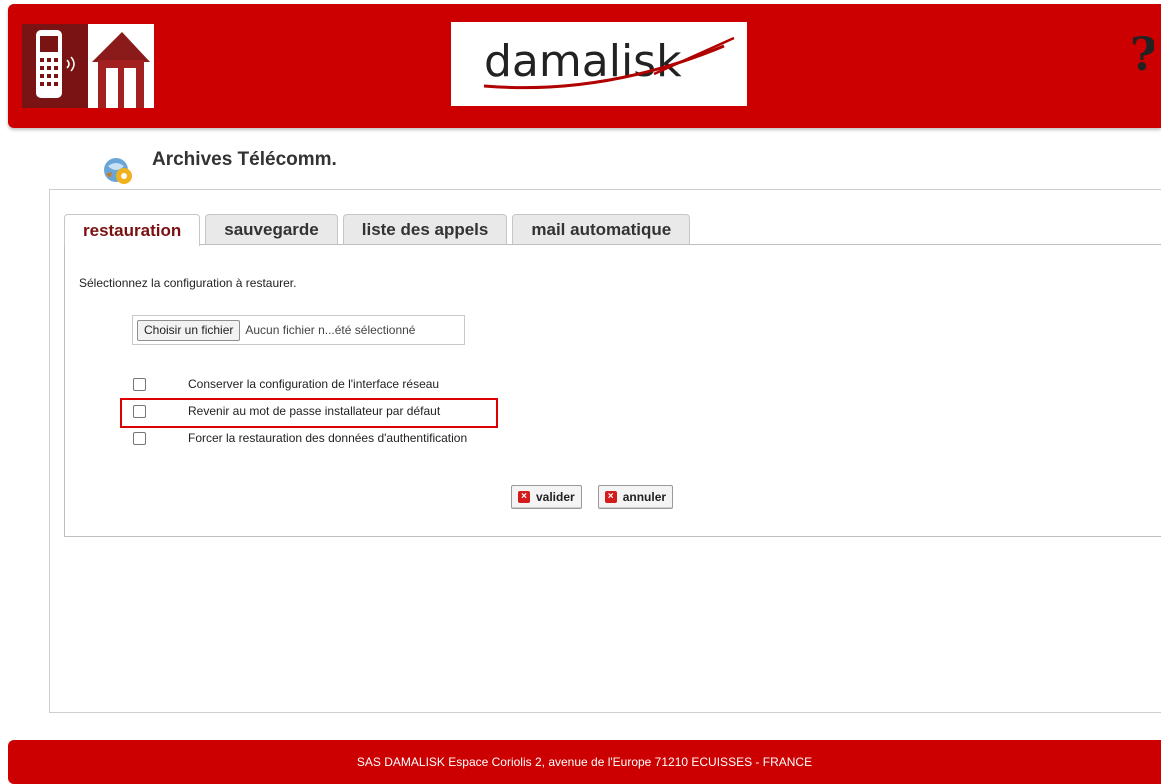 The image size is (1161, 784). What do you see at coordinates (139, 438) in the screenshot?
I see `force-auth-restore-checkbox` at bounding box center [139, 438].